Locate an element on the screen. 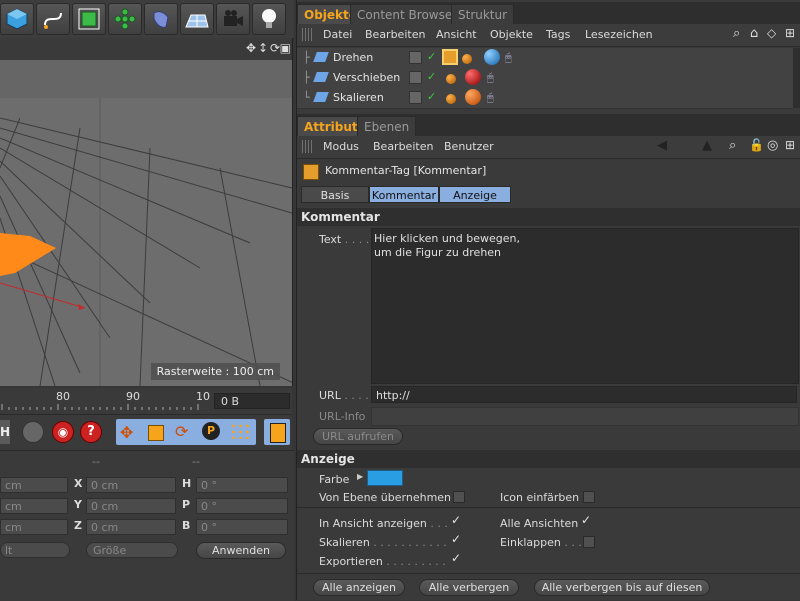  icon-einfaerben-checkbox is located at coordinates (589, 497).